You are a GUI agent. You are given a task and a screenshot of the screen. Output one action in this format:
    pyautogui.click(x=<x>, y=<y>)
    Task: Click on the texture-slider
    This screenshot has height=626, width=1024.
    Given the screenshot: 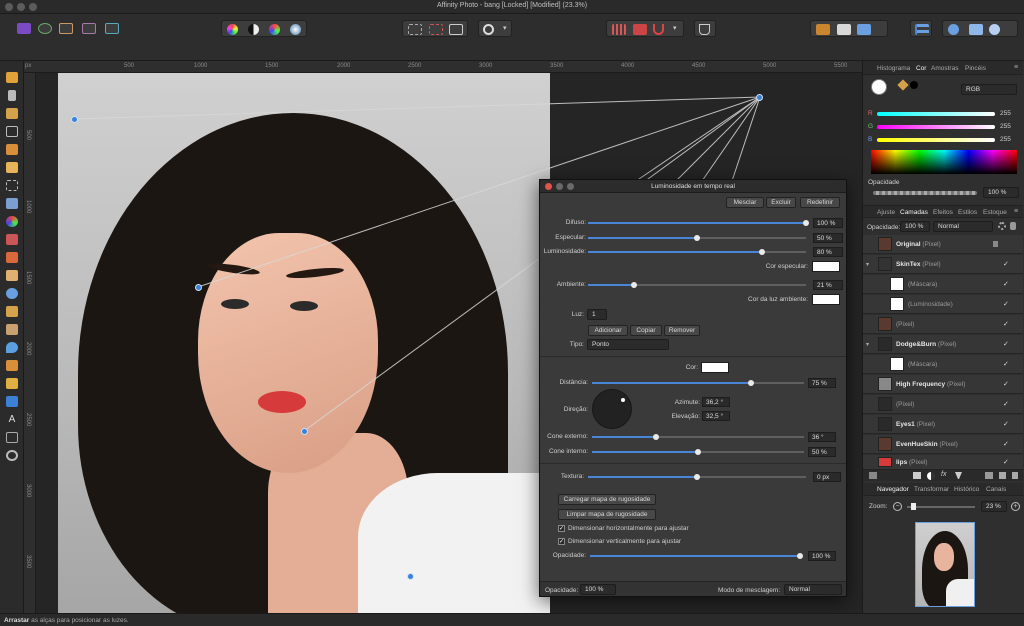 What is the action you would take?
    pyautogui.click(x=697, y=477)
    